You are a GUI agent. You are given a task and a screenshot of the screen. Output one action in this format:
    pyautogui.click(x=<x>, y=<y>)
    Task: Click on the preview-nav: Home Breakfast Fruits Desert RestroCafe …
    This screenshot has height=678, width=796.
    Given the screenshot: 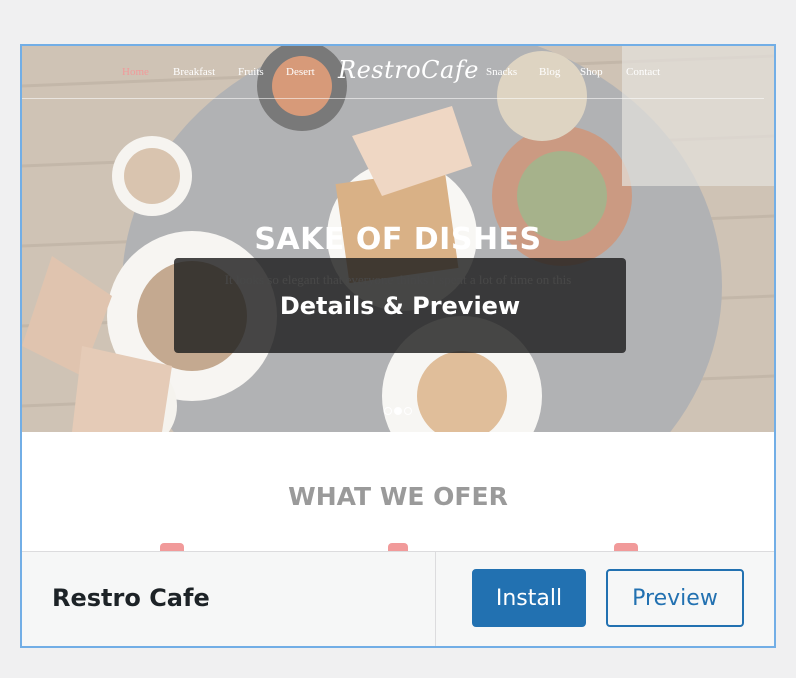 What is the action you would take?
    pyautogui.click(x=398, y=73)
    